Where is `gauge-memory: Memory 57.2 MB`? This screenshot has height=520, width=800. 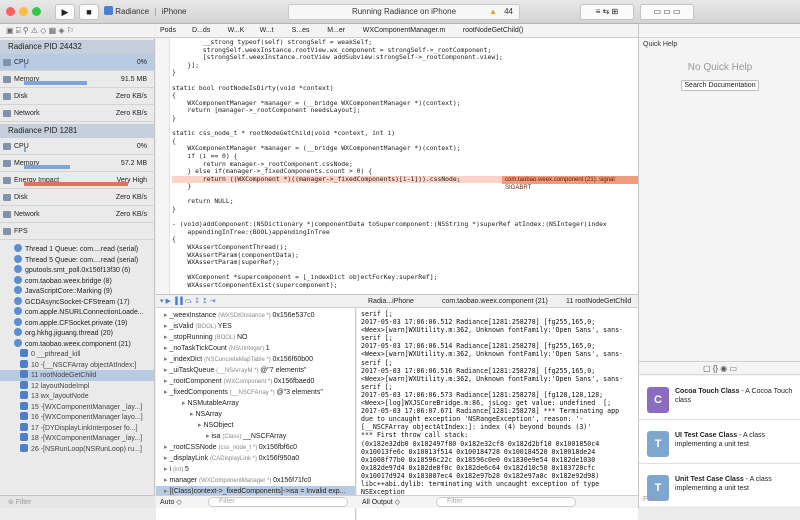 gauge-memory: Memory 57.2 MB is located at coordinates (77, 163).